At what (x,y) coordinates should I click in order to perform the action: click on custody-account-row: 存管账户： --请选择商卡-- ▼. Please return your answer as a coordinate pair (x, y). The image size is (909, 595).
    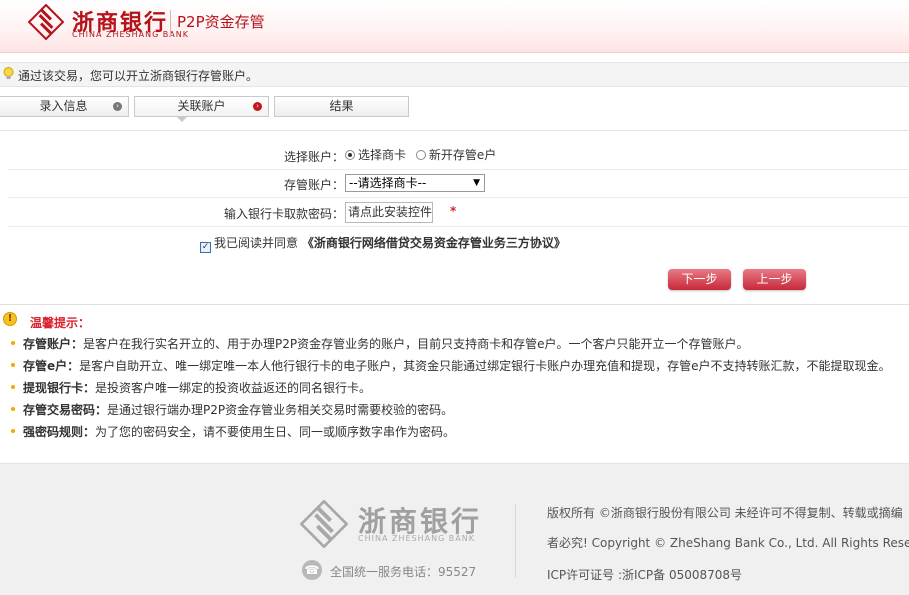
    Looking at the image, I should click on (458, 183).